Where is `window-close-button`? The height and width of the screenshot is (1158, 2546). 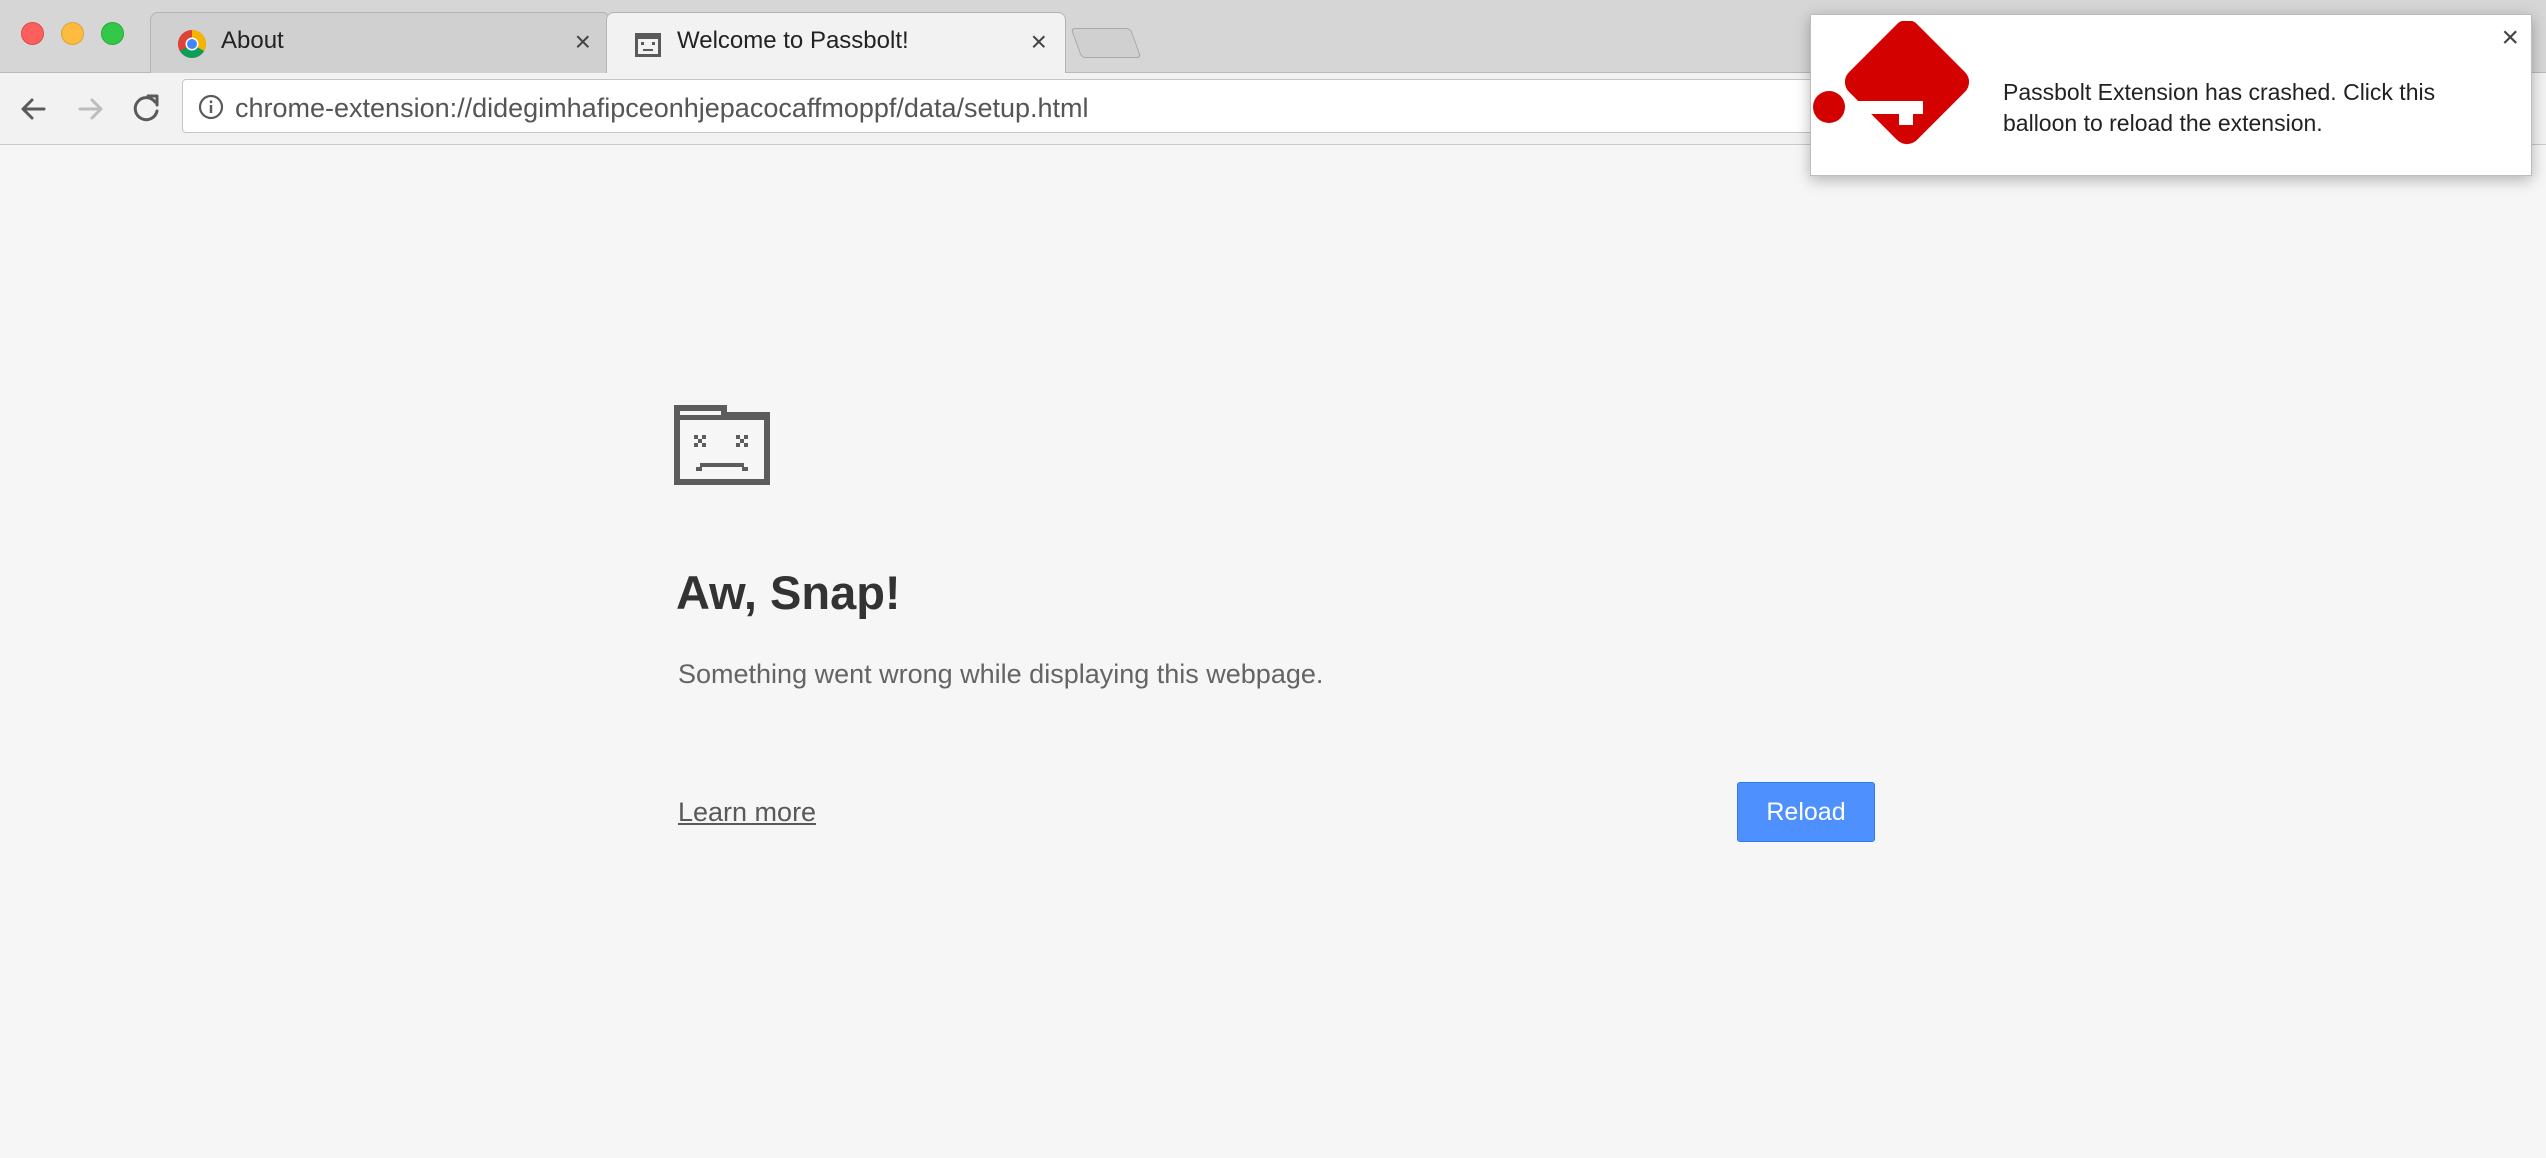 window-close-button is located at coordinates (32, 33).